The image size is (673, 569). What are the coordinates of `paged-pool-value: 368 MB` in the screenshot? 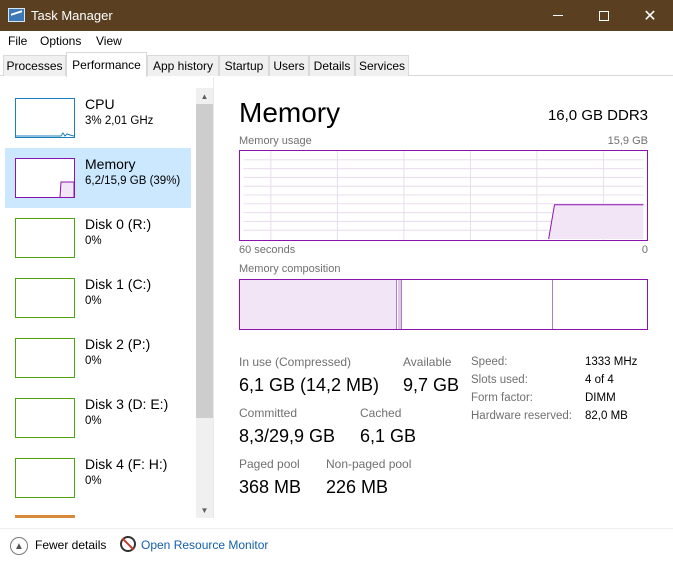 It's located at (270, 487).